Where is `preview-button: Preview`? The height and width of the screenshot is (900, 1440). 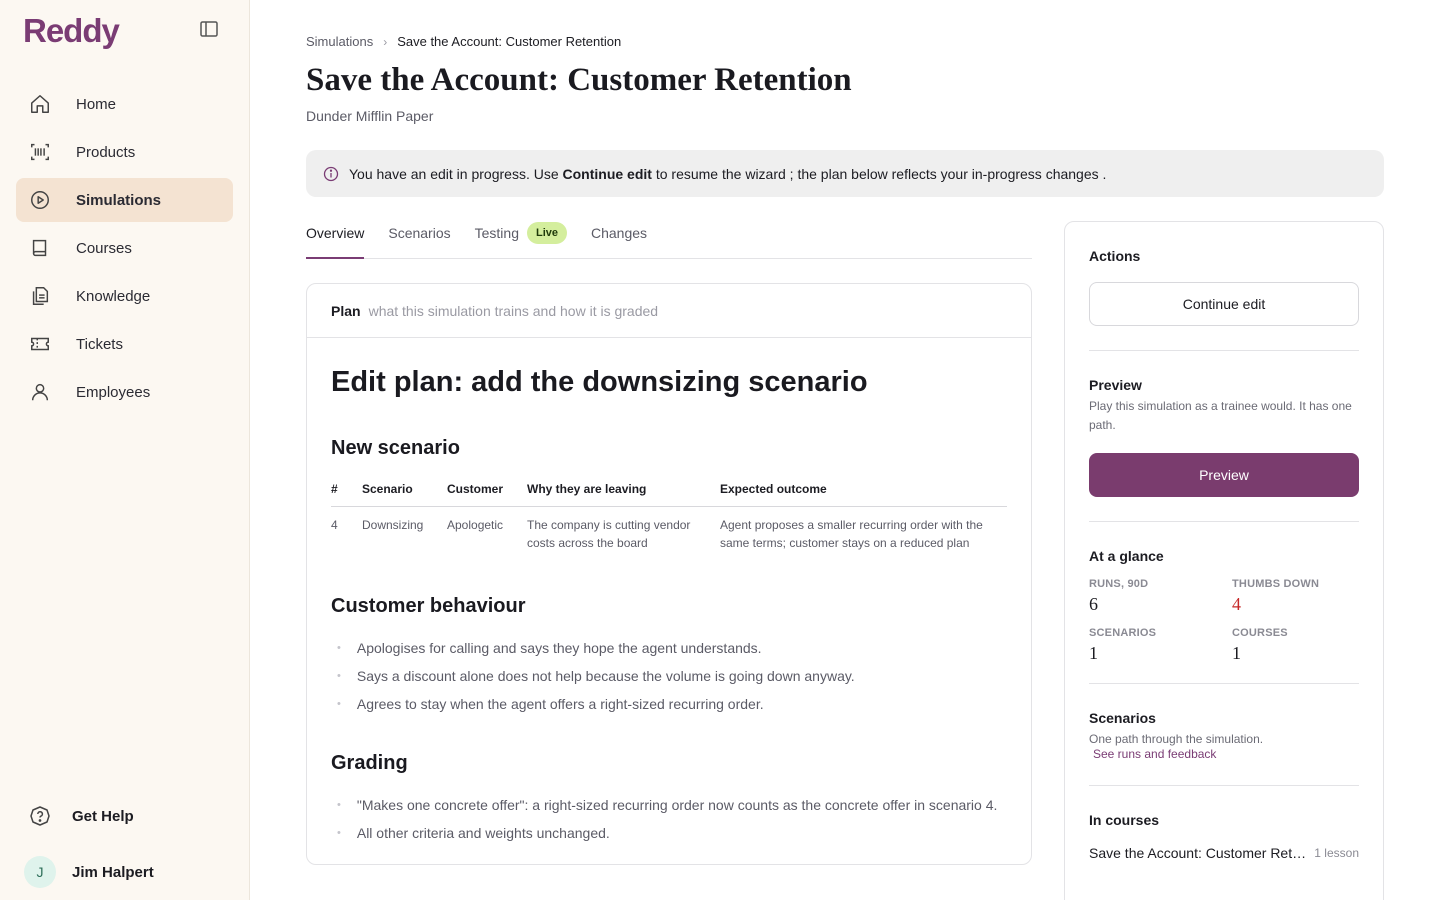
preview-button: Preview is located at coordinates (1224, 475).